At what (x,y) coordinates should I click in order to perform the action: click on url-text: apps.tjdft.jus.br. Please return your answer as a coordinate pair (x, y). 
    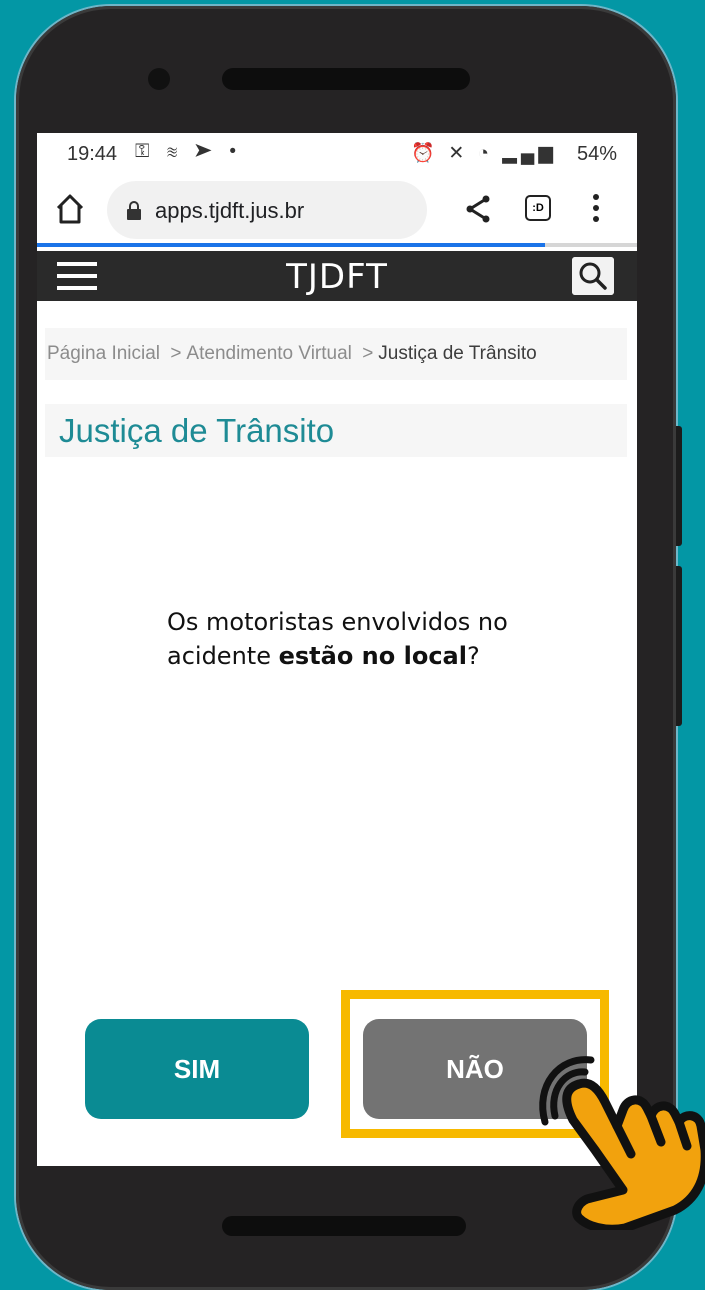
    Looking at the image, I should click on (230, 210).